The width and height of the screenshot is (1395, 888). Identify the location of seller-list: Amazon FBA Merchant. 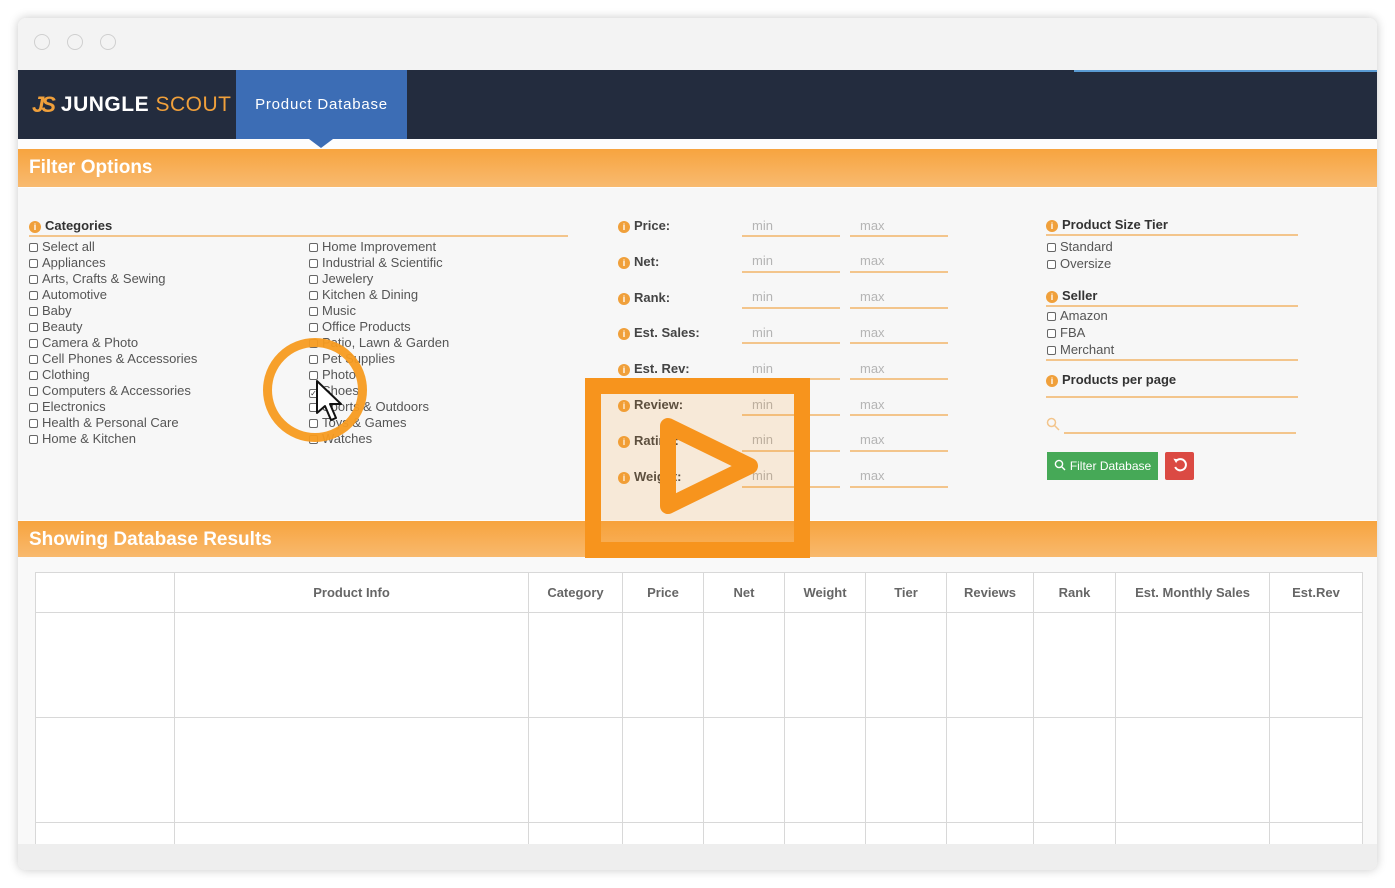
(1080, 333).